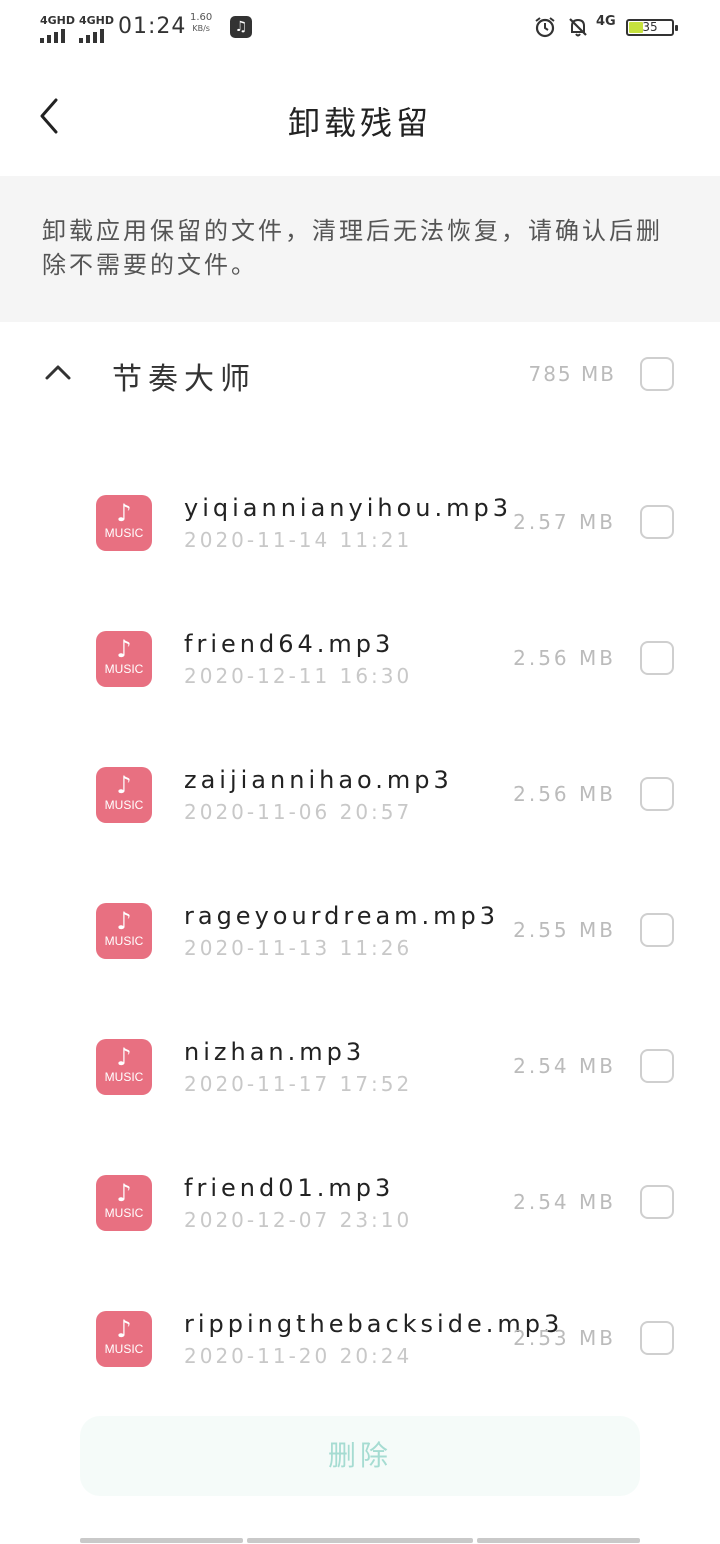  What do you see at coordinates (58, 20) in the screenshot?
I see `sim1-label: 4GHD` at bounding box center [58, 20].